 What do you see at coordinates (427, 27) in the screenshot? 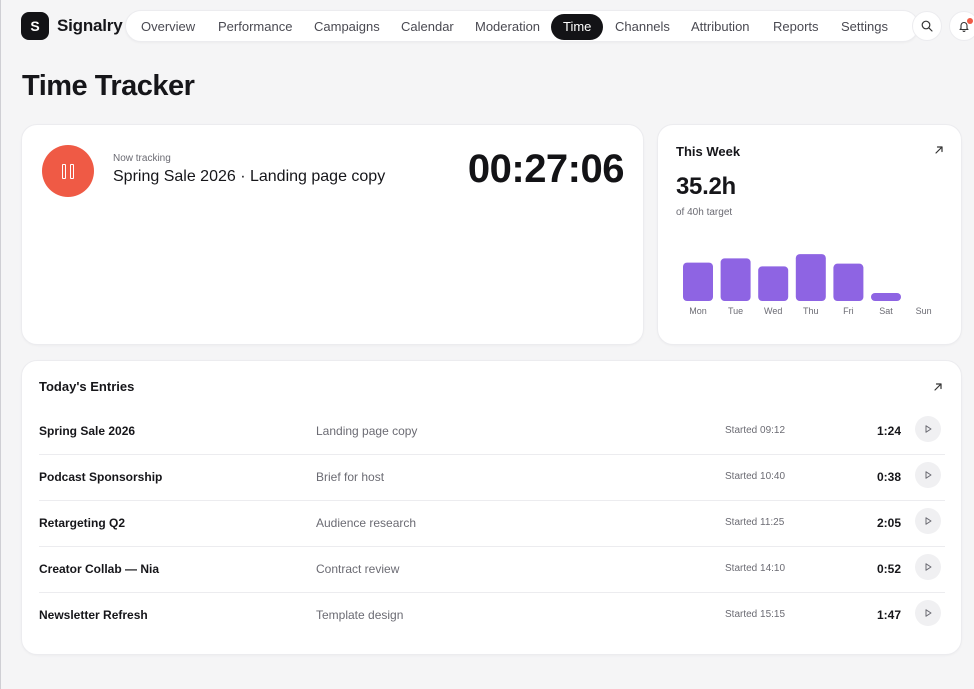
I see `nav-item-calendar: Calendar` at bounding box center [427, 27].